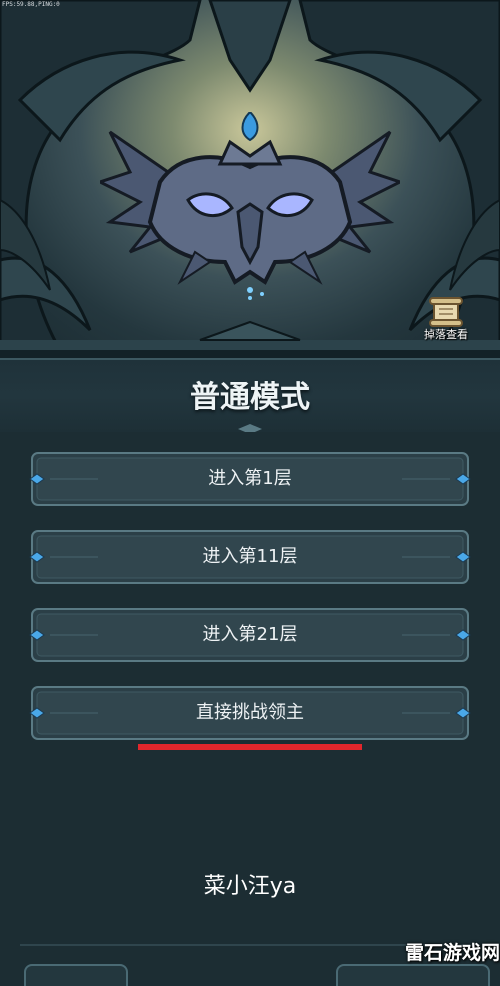 The width and height of the screenshot is (500, 986). I want to click on fps-readout: FPS:59.88,PING:0, so click(31, 4).